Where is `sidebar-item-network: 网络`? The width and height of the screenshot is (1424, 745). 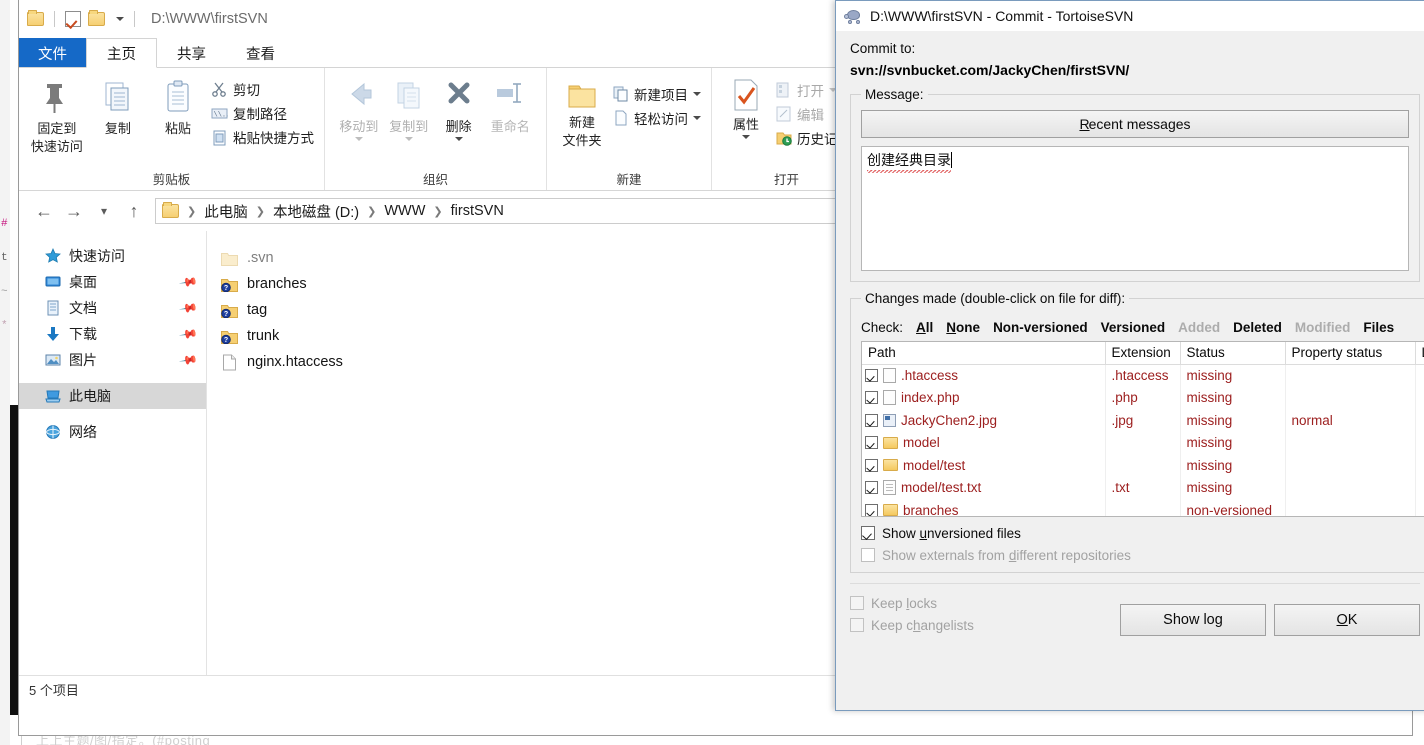
sidebar-item-network: 网络 is located at coordinates (112, 432).